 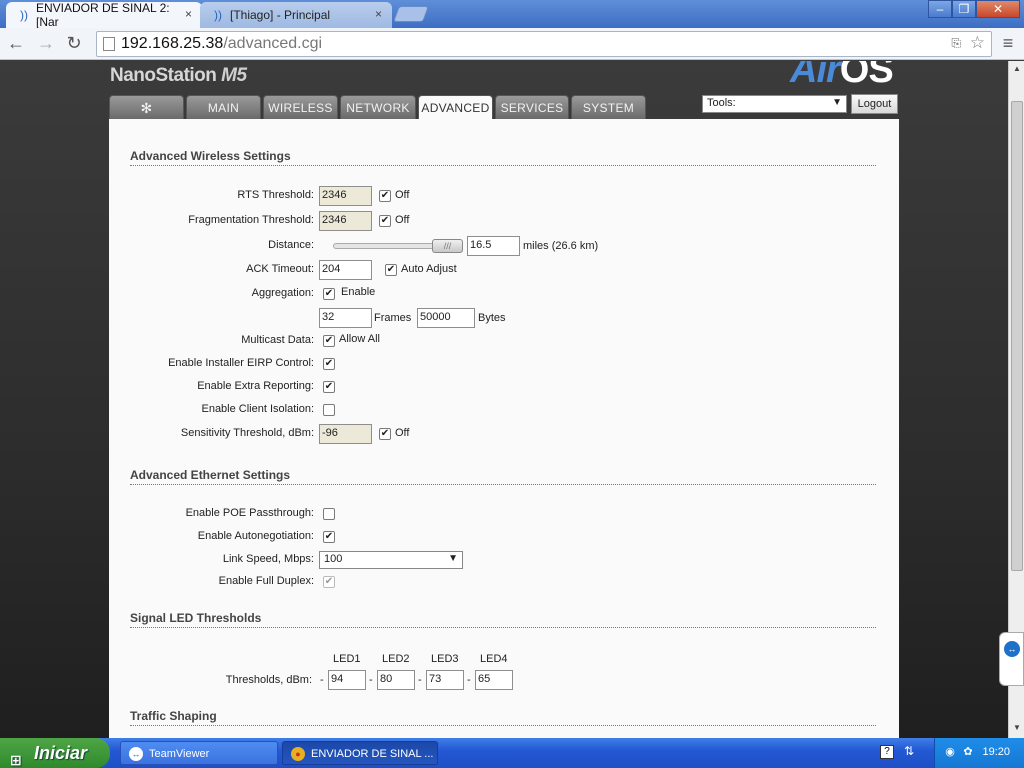 What do you see at coordinates (445, 680) in the screenshot?
I see `led3-input: 73` at bounding box center [445, 680].